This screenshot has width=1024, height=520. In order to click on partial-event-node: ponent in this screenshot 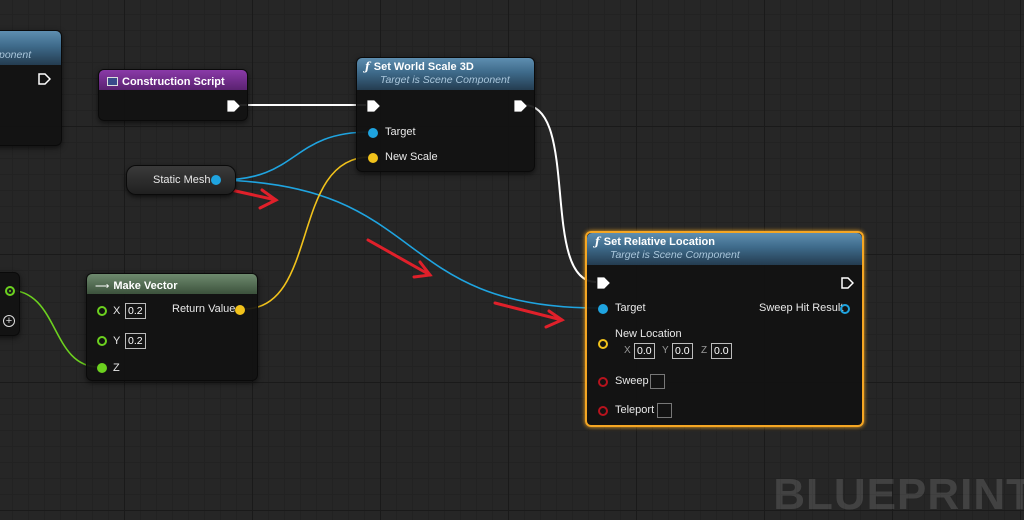, I will do `click(31, 88)`.